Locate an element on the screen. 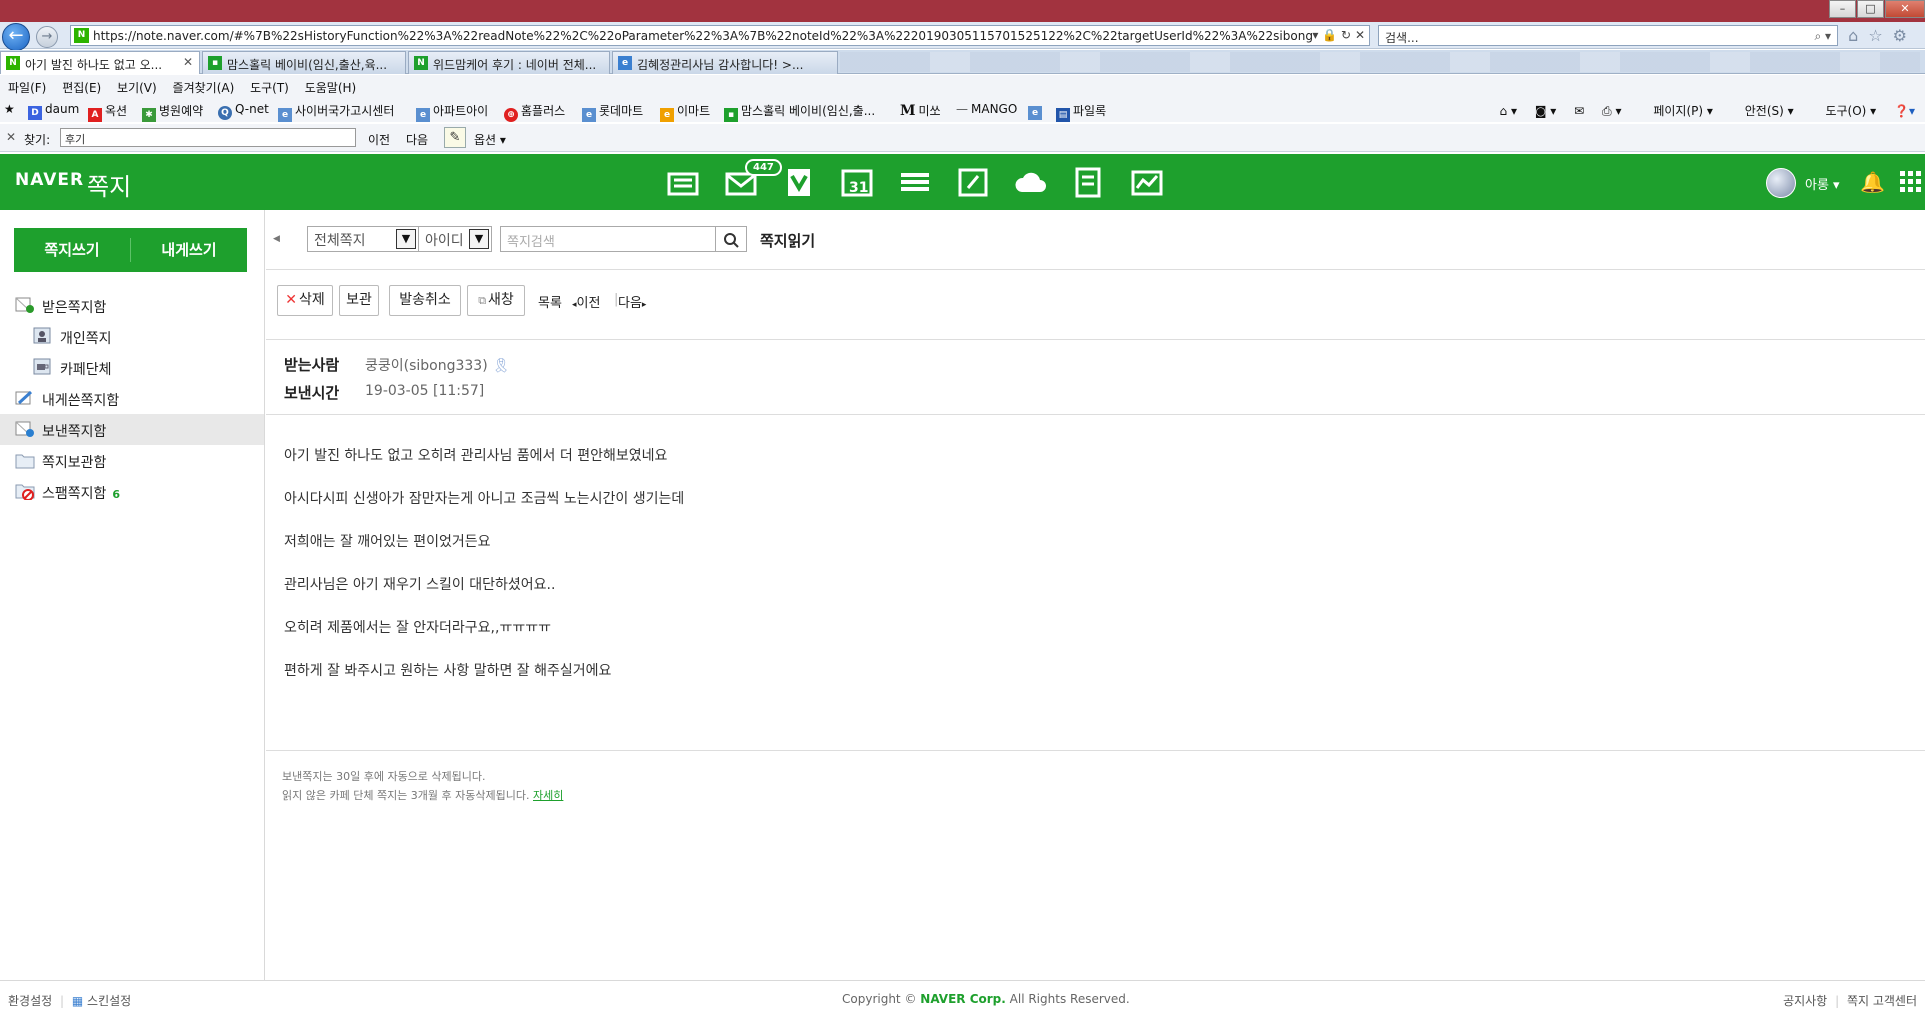 Image resolution: width=1925 pixels, height=1018 pixels. help-icon: ❓▾ is located at coordinates (1904, 111).